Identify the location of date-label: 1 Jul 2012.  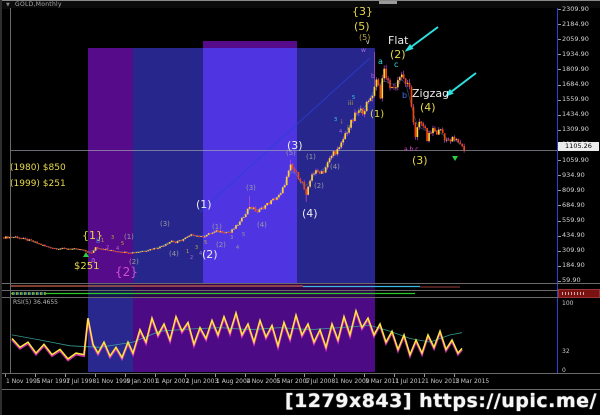
(410, 381).